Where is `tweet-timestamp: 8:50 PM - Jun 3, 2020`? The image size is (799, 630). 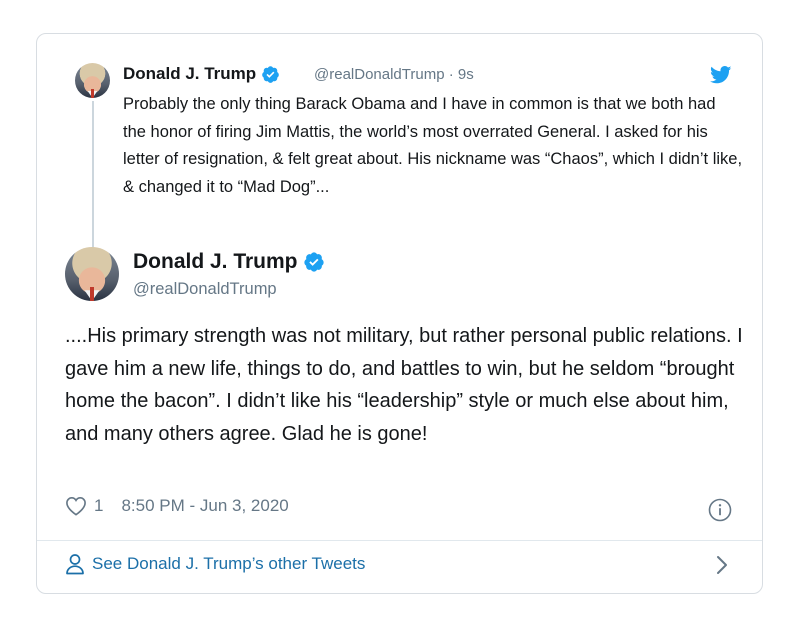
tweet-timestamp: 8:50 PM - Jun 3, 2020 is located at coordinates (204, 506).